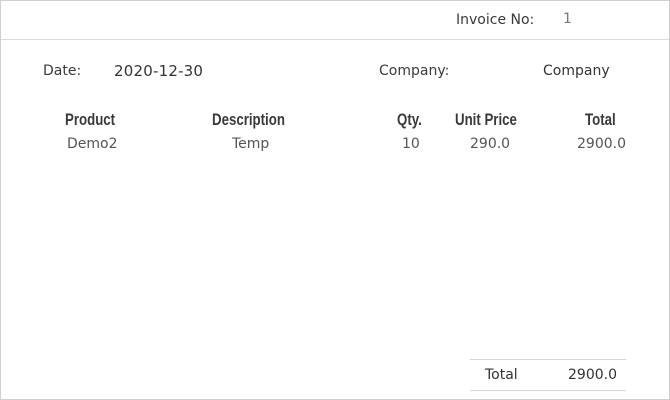 This screenshot has height=400, width=670. What do you see at coordinates (548, 375) in the screenshot?
I see `grand-total-box: Total 2900.0` at bounding box center [548, 375].